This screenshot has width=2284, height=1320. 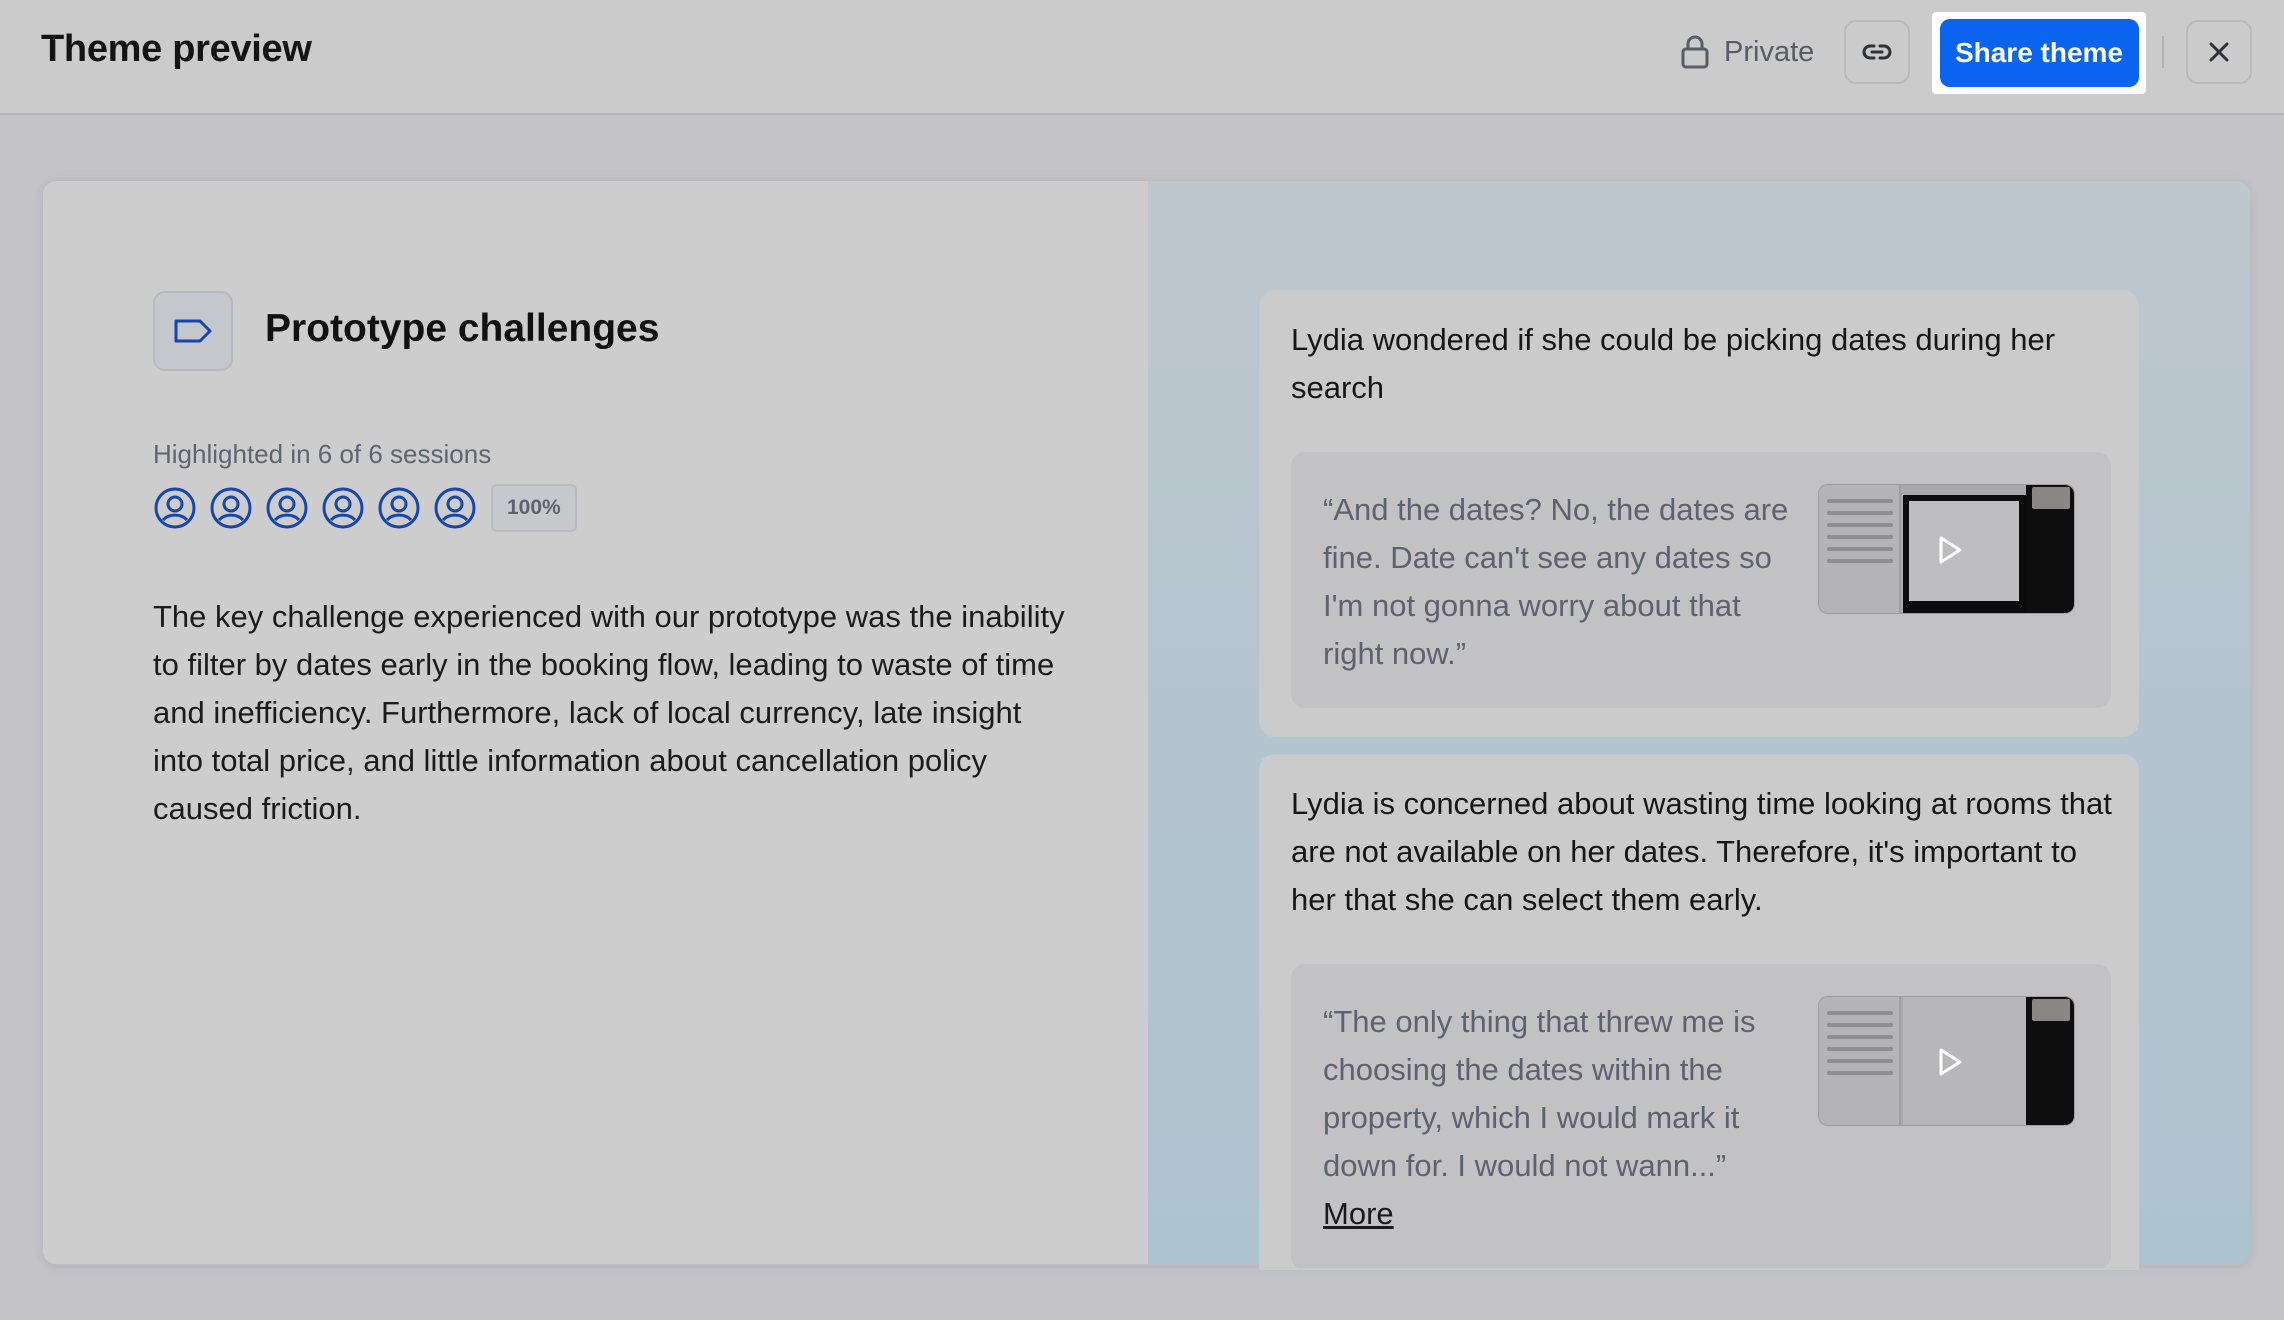 What do you see at coordinates (462, 328) in the screenshot?
I see `theme-title: Prototype challenges` at bounding box center [462, 328].